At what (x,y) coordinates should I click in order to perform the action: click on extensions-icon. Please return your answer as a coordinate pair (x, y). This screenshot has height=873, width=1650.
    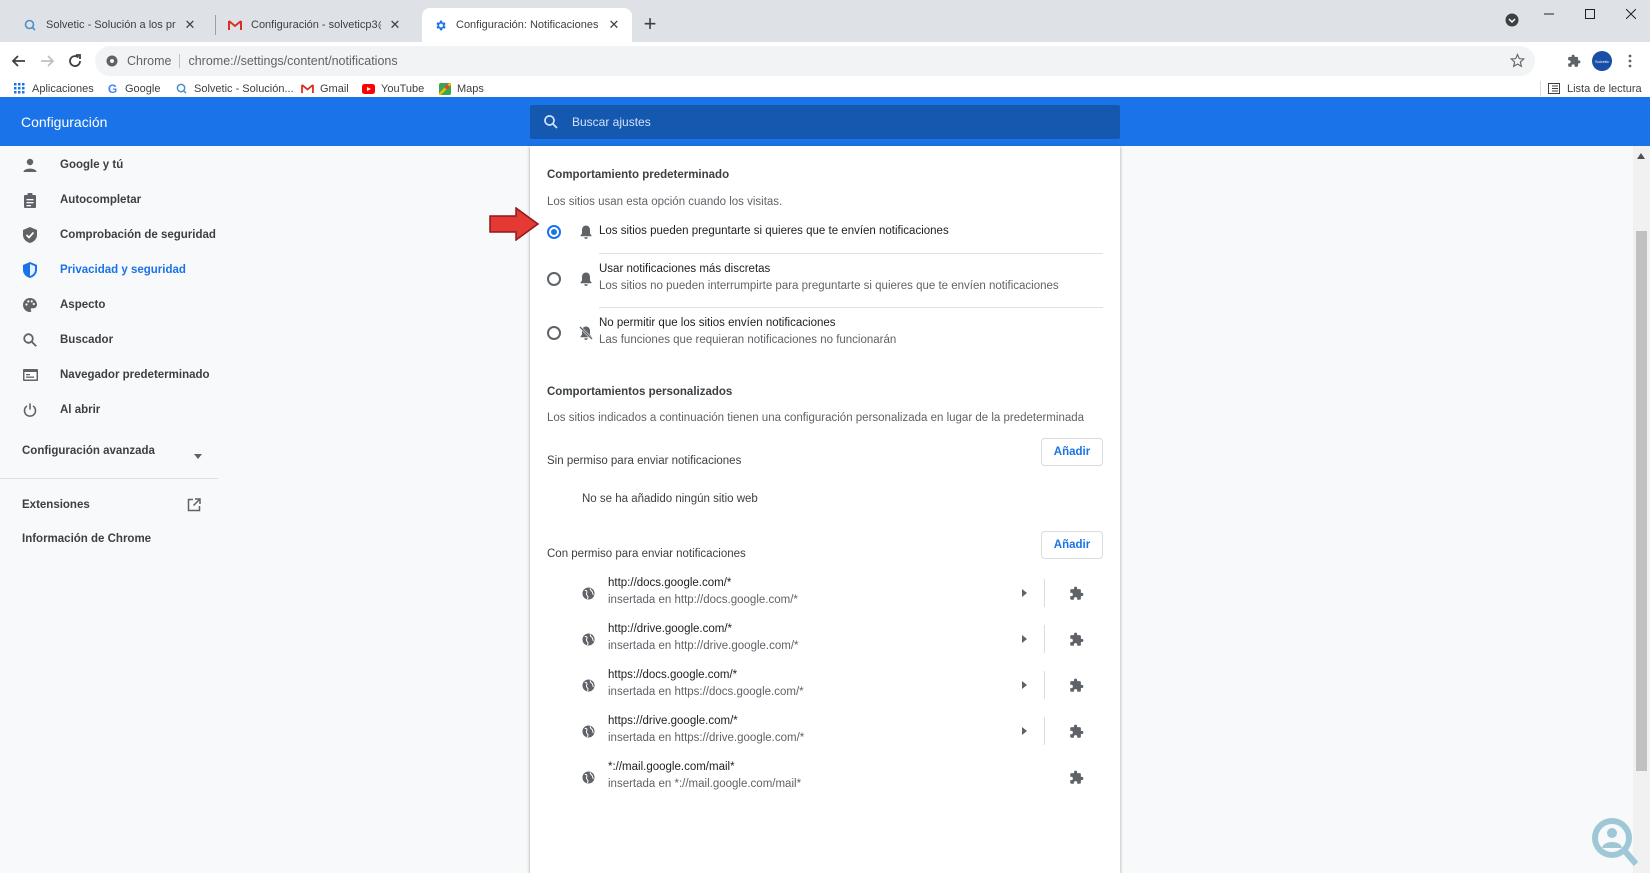
    Looking at the image, I should click on (1574, 61).